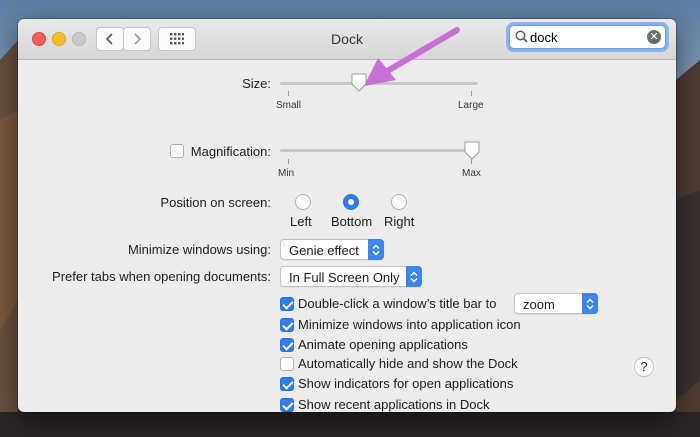 The height and width of the screenshot is (437, 700). I want to click on back-button, so click(110, 39).